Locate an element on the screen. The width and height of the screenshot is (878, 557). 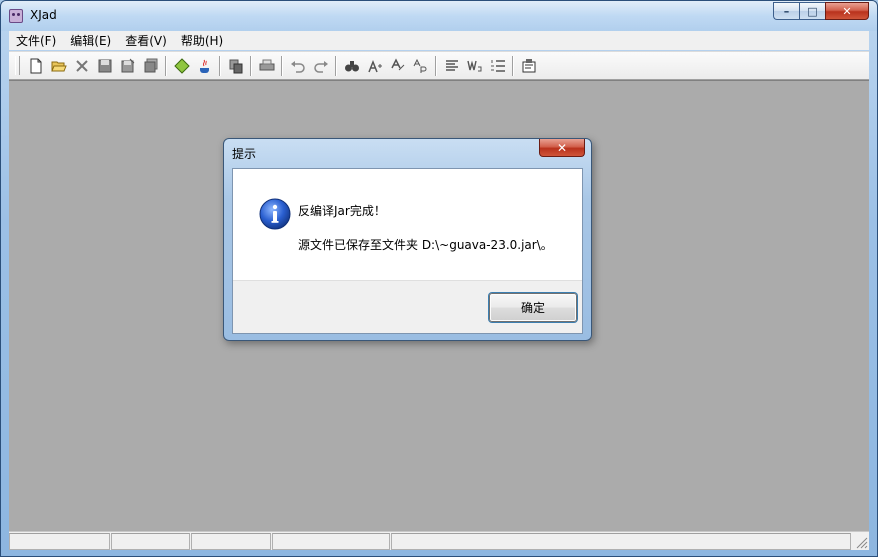
find-next-button is located at coordinates (374, 66).